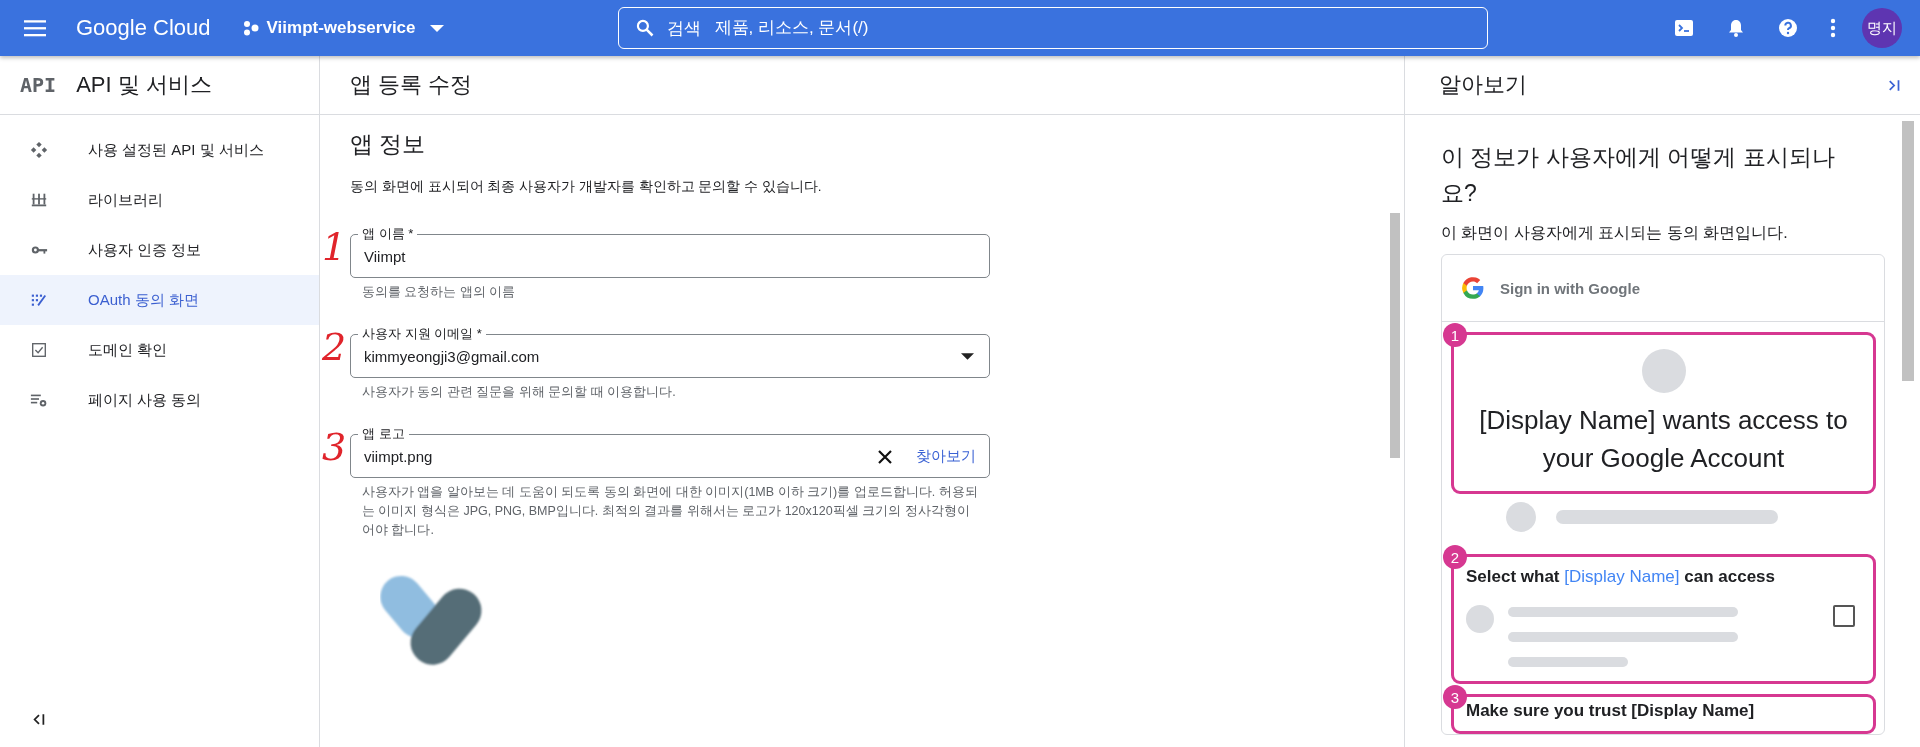 Image resolution: width=1920 pixels, height=747 pixels. Describe the element at coordinates (38, 85) in the screenshot. I see `api-logo: API` at that location.